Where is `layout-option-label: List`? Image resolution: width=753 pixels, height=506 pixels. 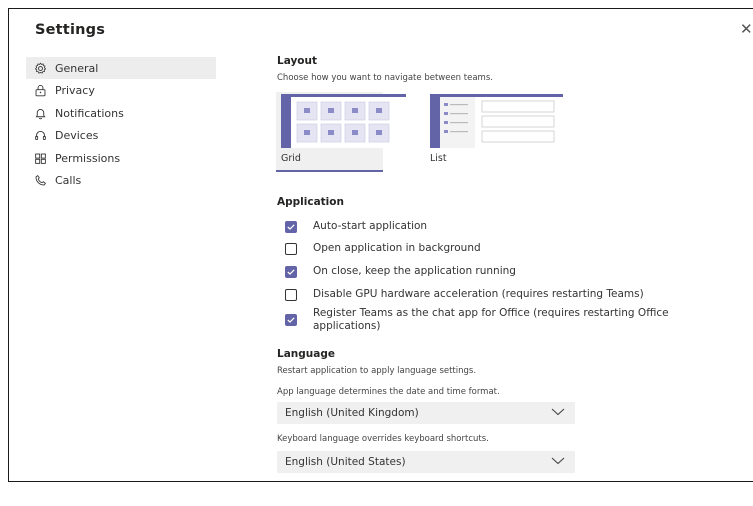
layout-option-label: List is located at coordinates (438, 158).